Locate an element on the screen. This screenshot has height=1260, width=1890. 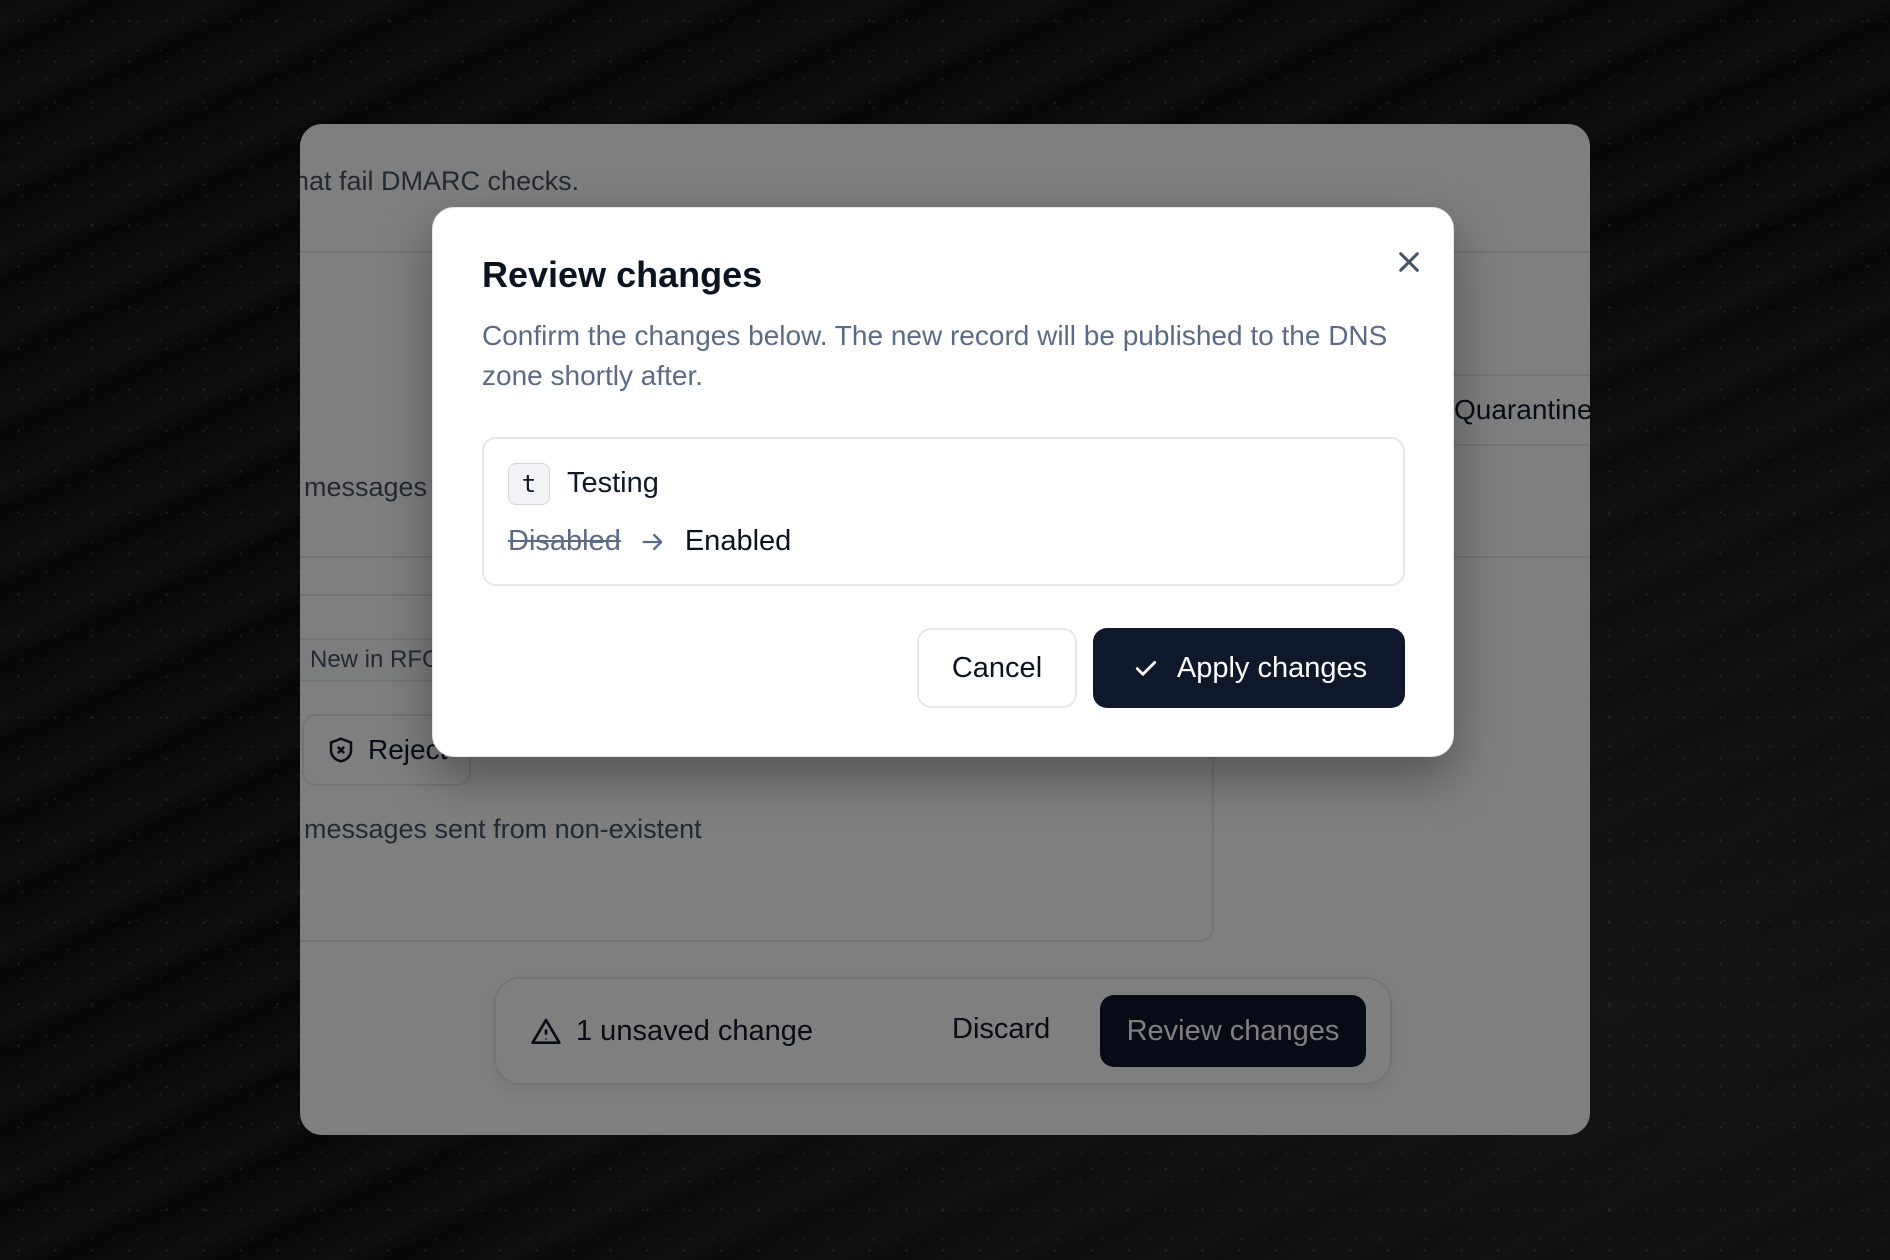
close-button is located at coordinates (1409, 262).